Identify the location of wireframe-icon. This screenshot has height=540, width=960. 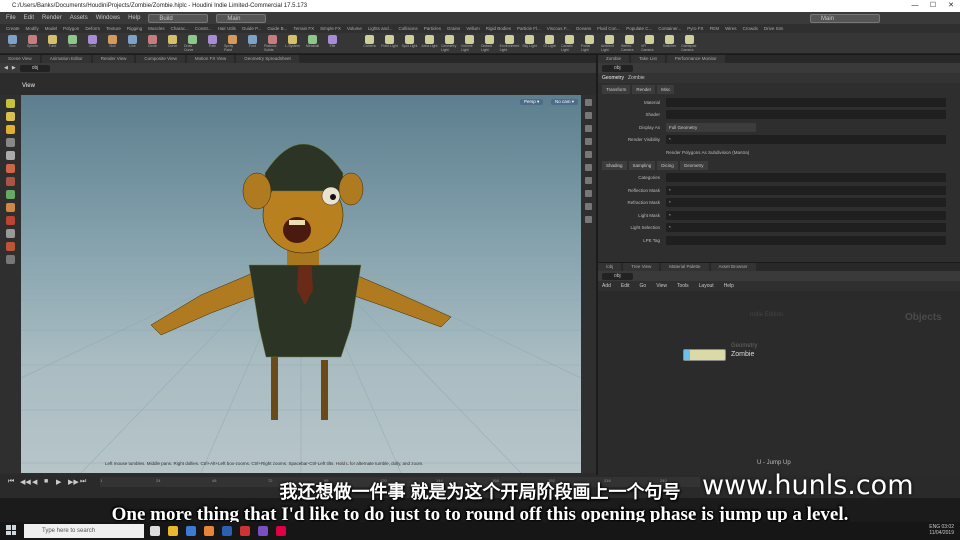
(588, 115).